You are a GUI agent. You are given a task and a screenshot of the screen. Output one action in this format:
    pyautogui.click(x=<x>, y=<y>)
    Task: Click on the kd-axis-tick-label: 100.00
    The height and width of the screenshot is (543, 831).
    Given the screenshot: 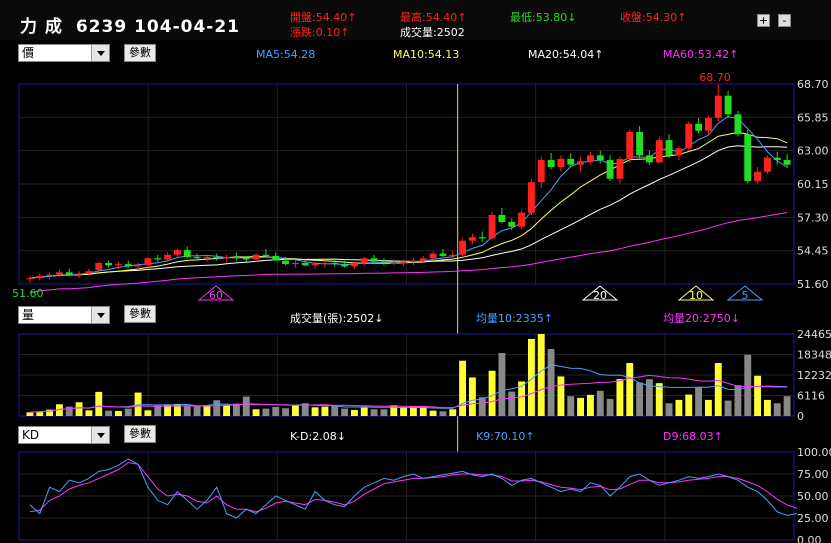 What is the action you would take?
    pyautogui.click(x=814, y=452)
    